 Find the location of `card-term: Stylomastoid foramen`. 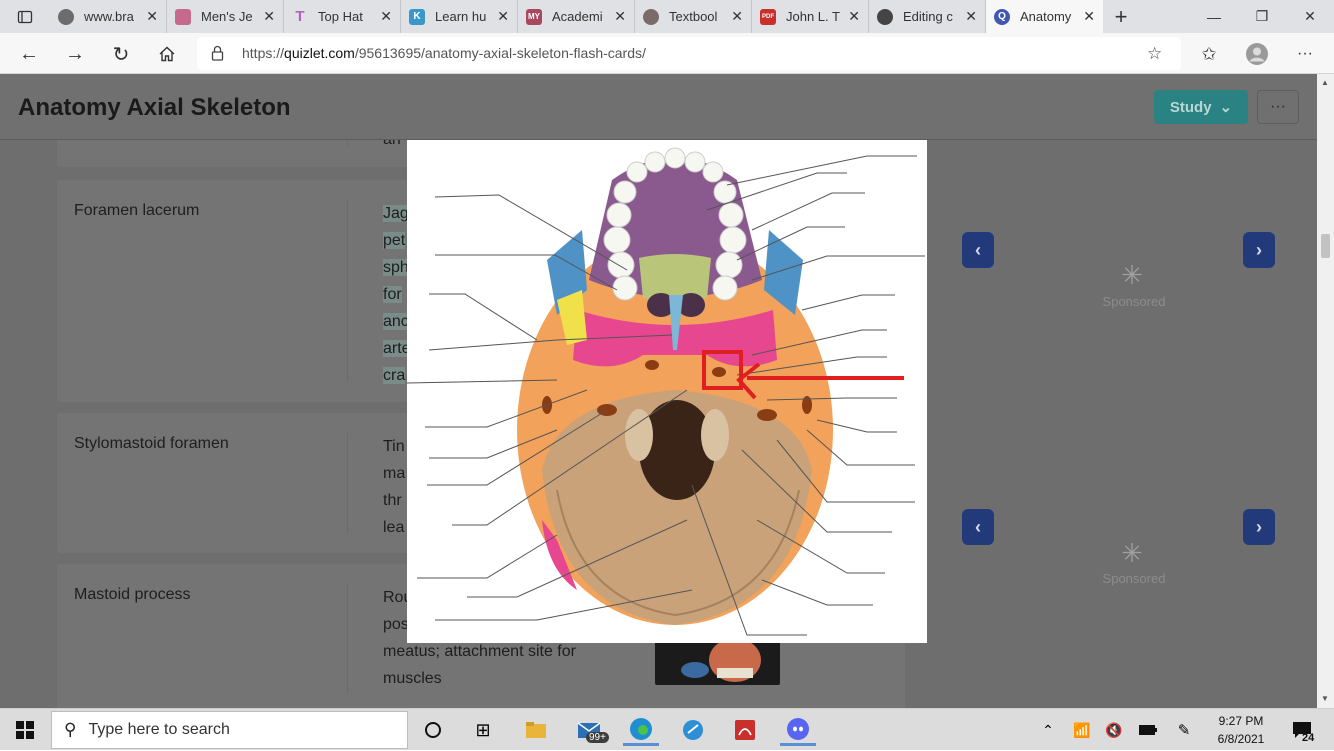

card-term: Stylomastoid foramen is located at coordinates (151, 443).